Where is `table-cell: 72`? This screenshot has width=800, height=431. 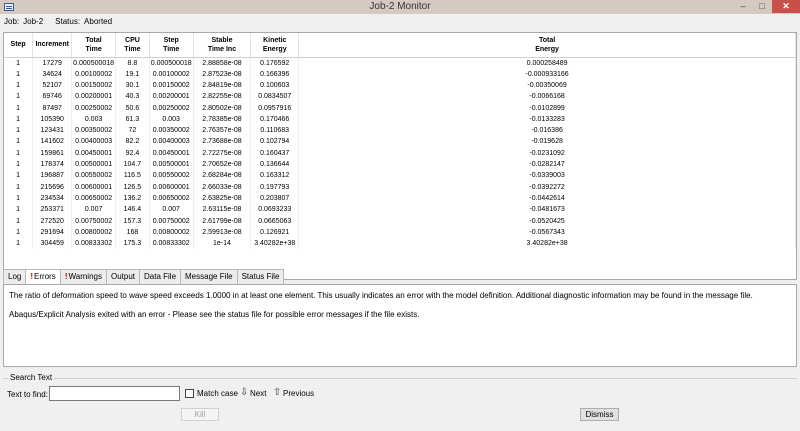
table-cell: 72 is located at coordinates (132, 130).